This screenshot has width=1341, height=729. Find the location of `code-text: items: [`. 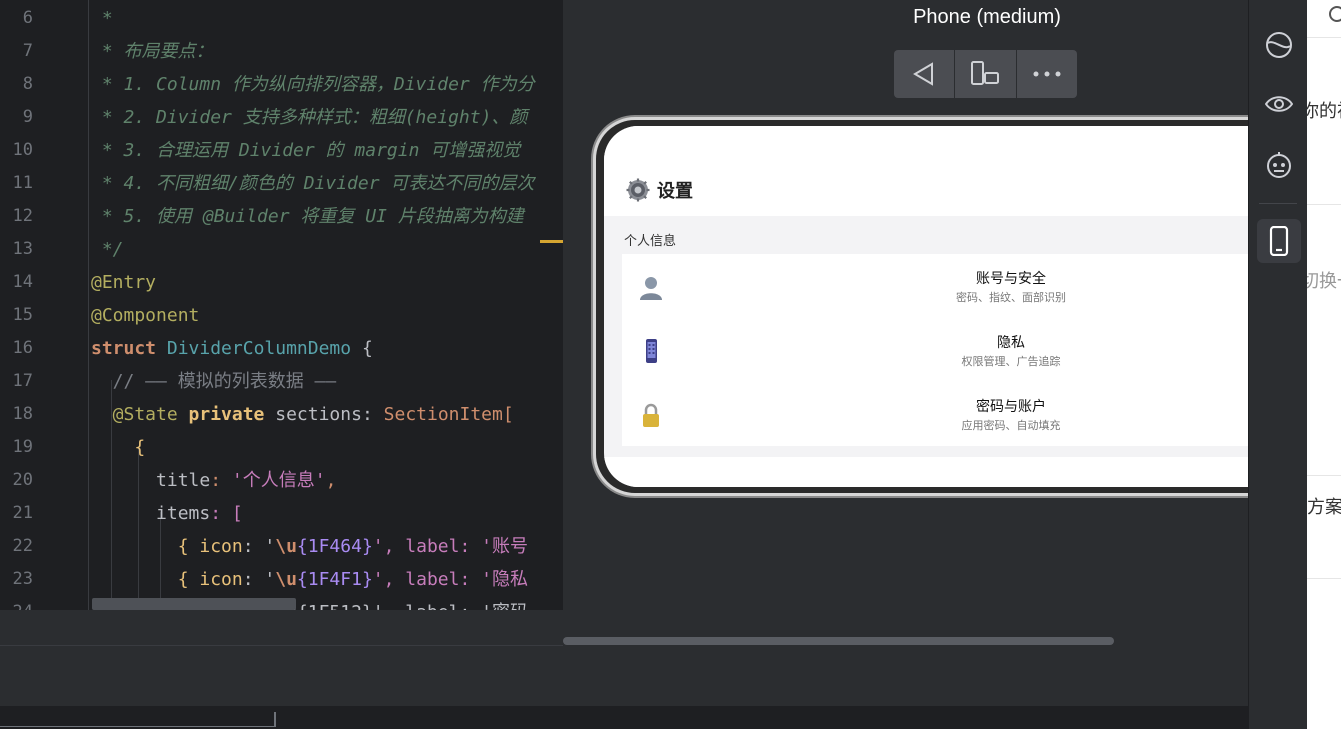

code-text: items: [ is located at coordinates (167, 513).